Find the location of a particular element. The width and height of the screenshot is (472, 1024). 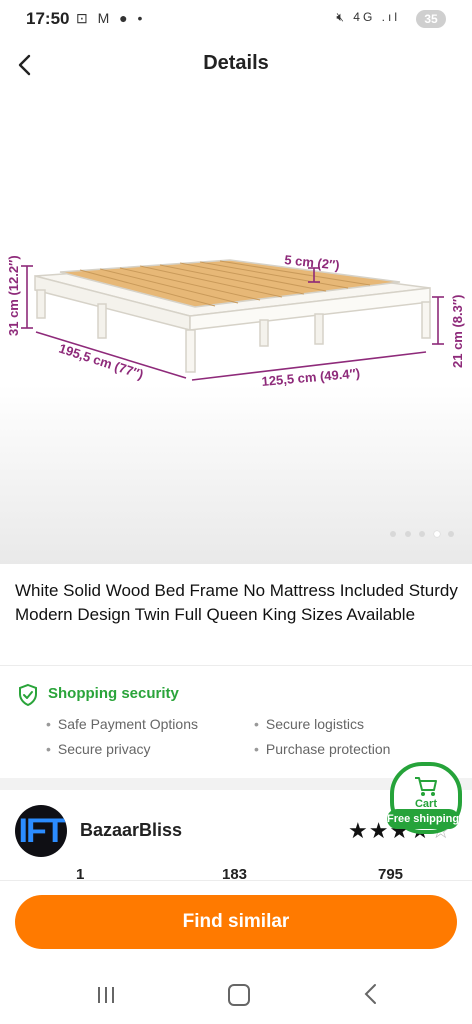

app-header: Details is located at coordinates (236, 65).